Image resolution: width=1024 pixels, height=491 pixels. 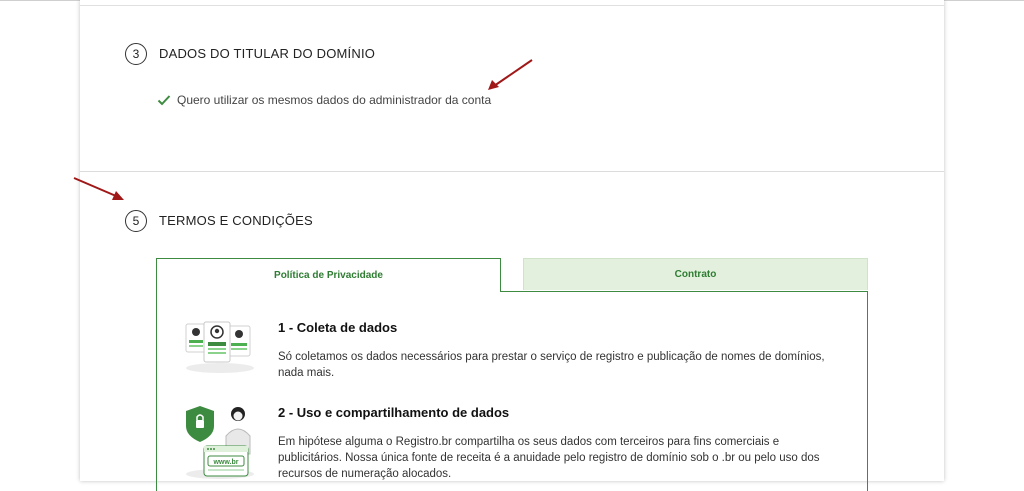 What do you see at coordinates (164, 100) in the screenshot?
I see `checkmark-icon` at bounding box center [164, 100].